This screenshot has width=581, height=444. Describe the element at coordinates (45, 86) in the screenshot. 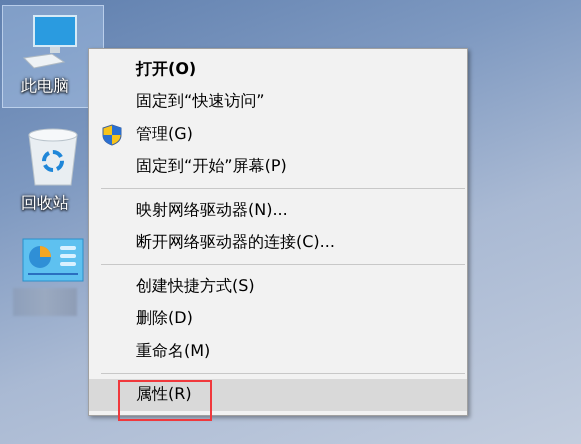

I see `icon-label: 此电脑` at that location.